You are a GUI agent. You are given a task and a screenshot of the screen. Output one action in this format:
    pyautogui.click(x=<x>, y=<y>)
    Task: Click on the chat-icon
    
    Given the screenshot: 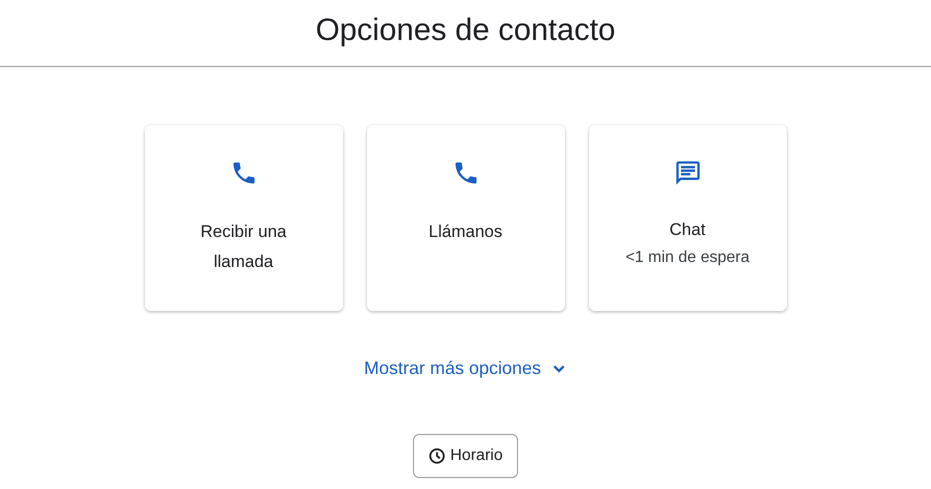 What is the action you would take?
    pyautogui.click(x=688, y=173)
    